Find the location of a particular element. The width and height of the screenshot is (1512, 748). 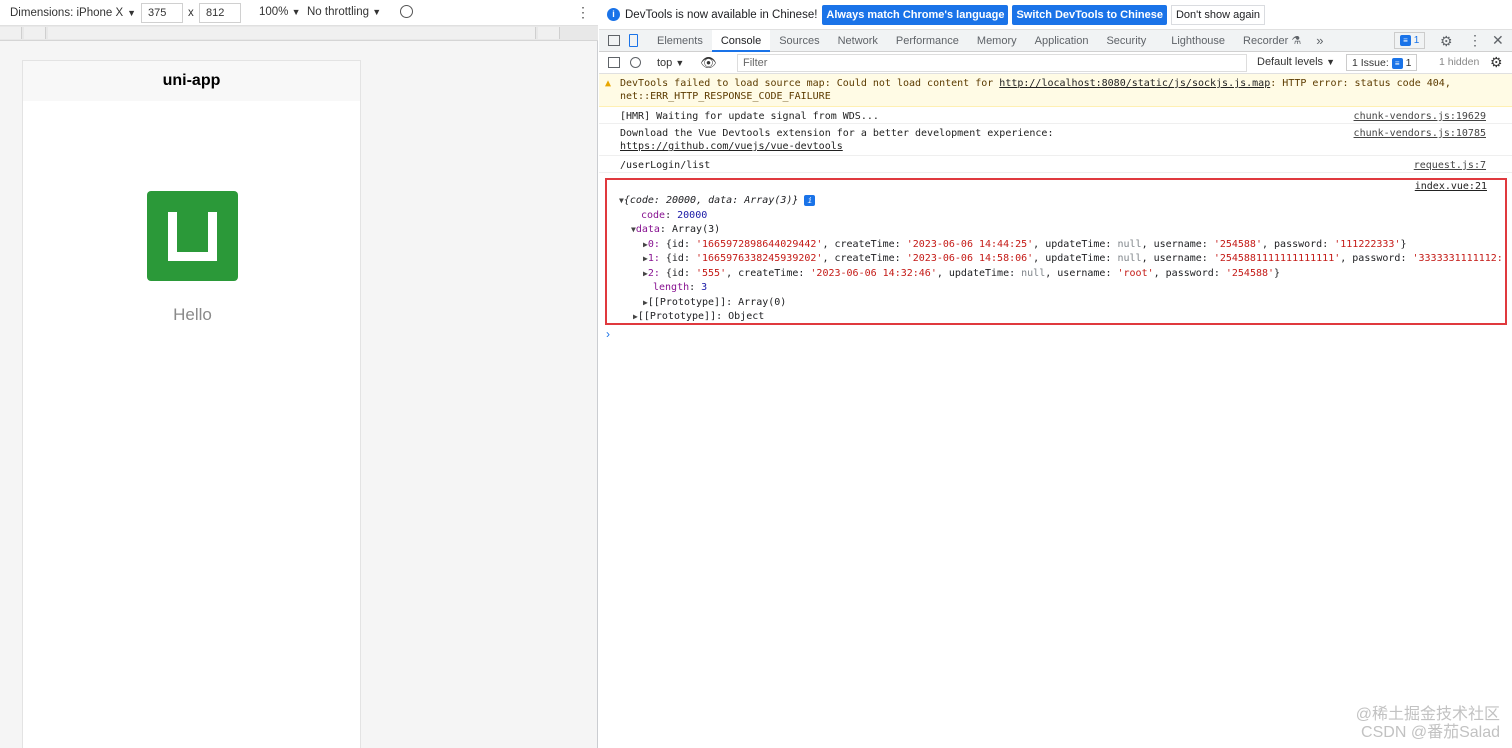

throttling-dropdown: No throttling ▼ is located at coordinates (344, 12).